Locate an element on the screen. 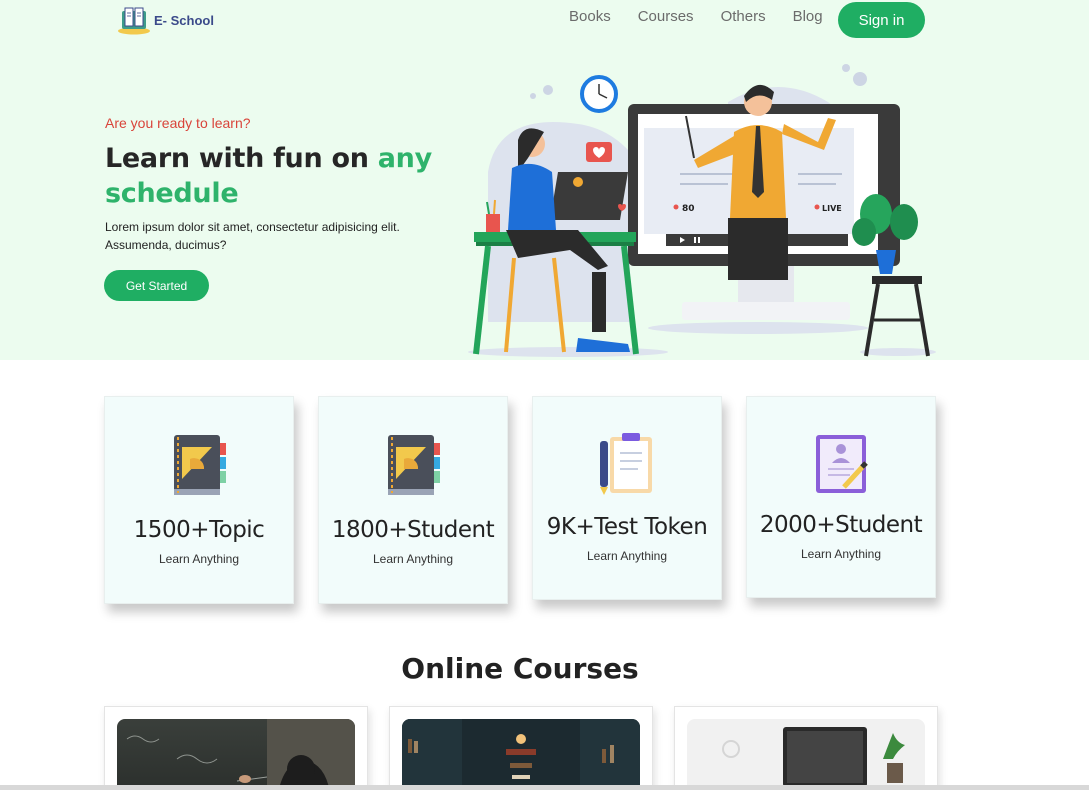 The image size is (1089, 790). laptop-desk-photo is located at coordinates (806, 754).